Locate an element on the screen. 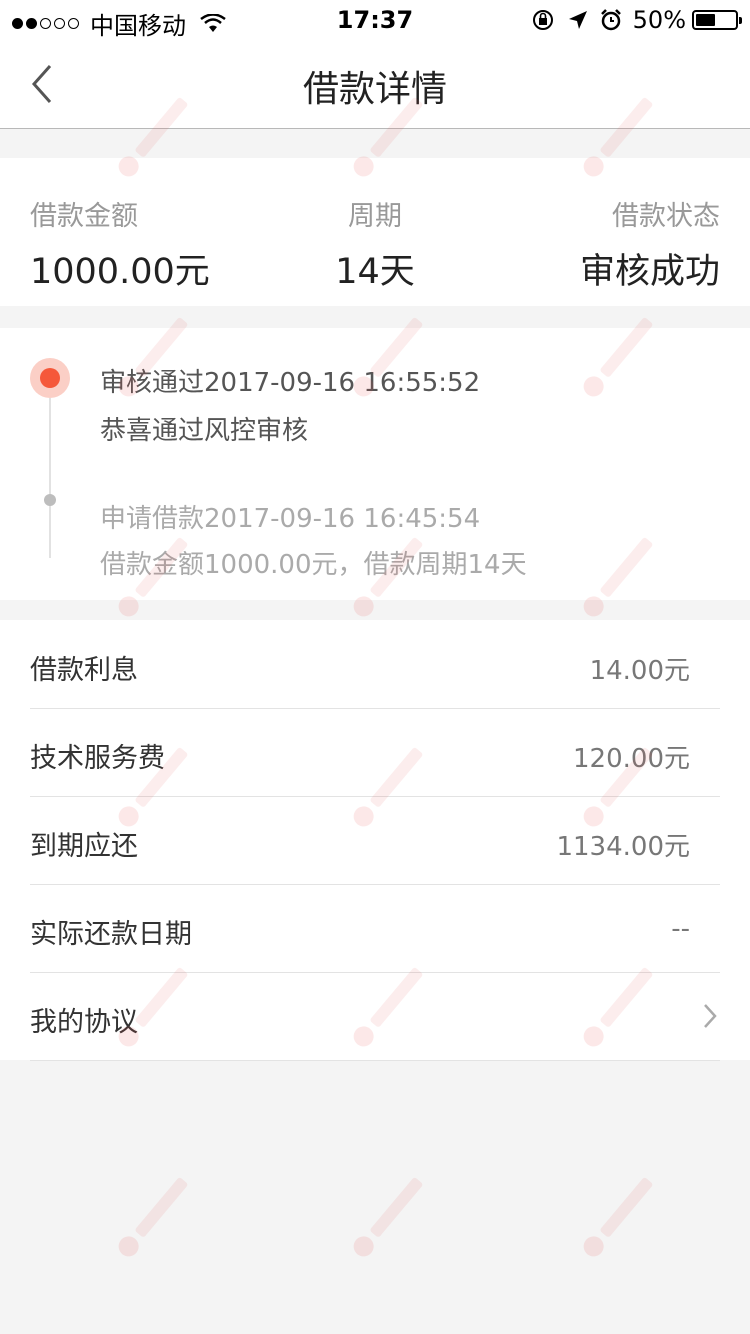 Image resolution: width=750 pixels, height=1334 pixels. alarm-icon is located at coordinates (610, 20).